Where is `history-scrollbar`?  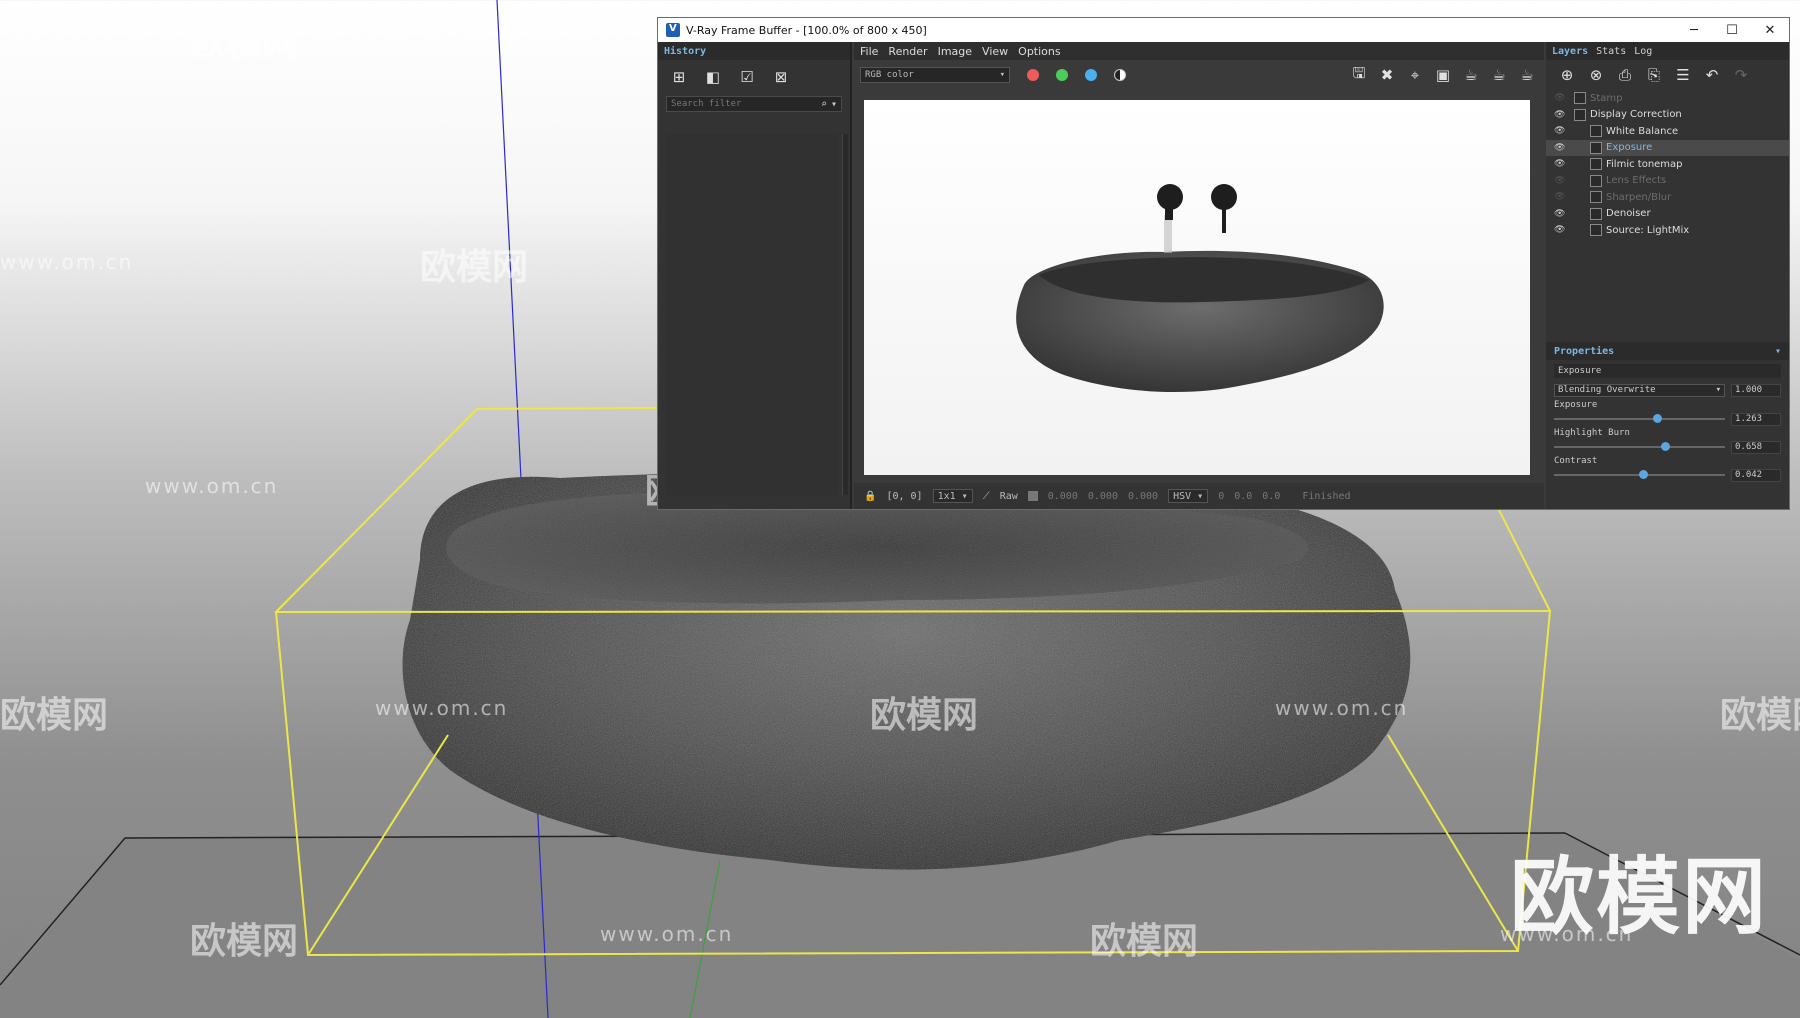 history-scrollbar is located at coordinates (845, 314).